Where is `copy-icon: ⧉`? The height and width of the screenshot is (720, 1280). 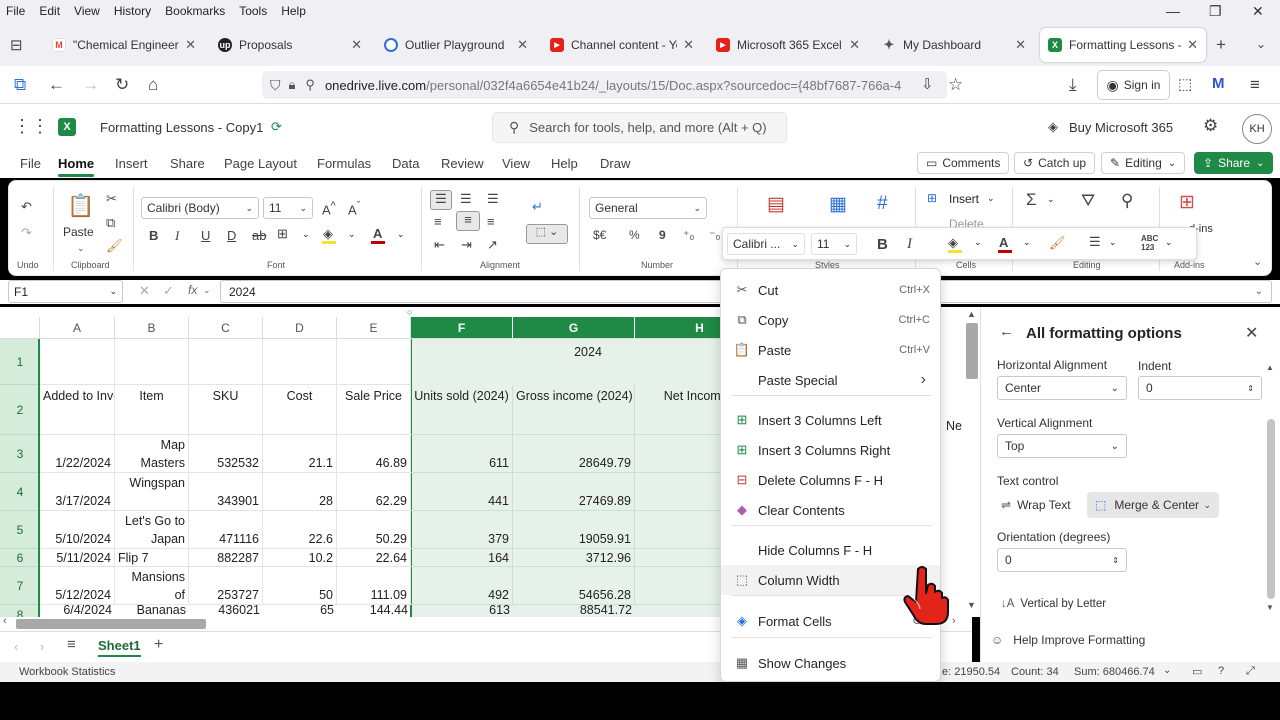 copy-icon: ⧉ is located at coordinates (110, 223).